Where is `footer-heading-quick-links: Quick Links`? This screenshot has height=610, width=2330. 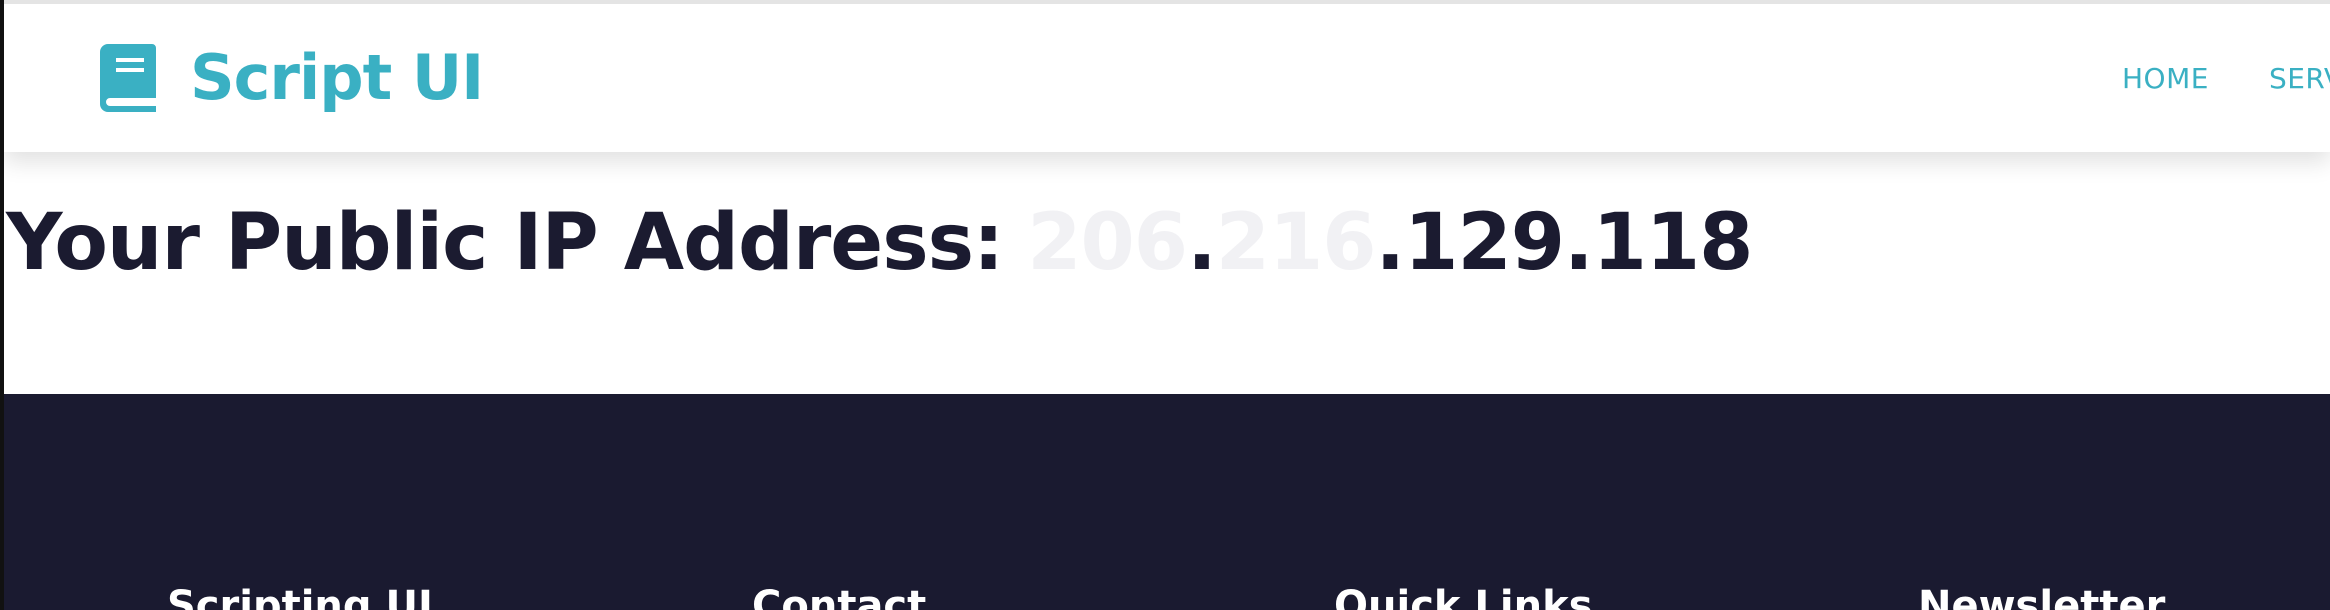 footer-heading-quick-links: Quick Links is located at coordinates (1463, 596).